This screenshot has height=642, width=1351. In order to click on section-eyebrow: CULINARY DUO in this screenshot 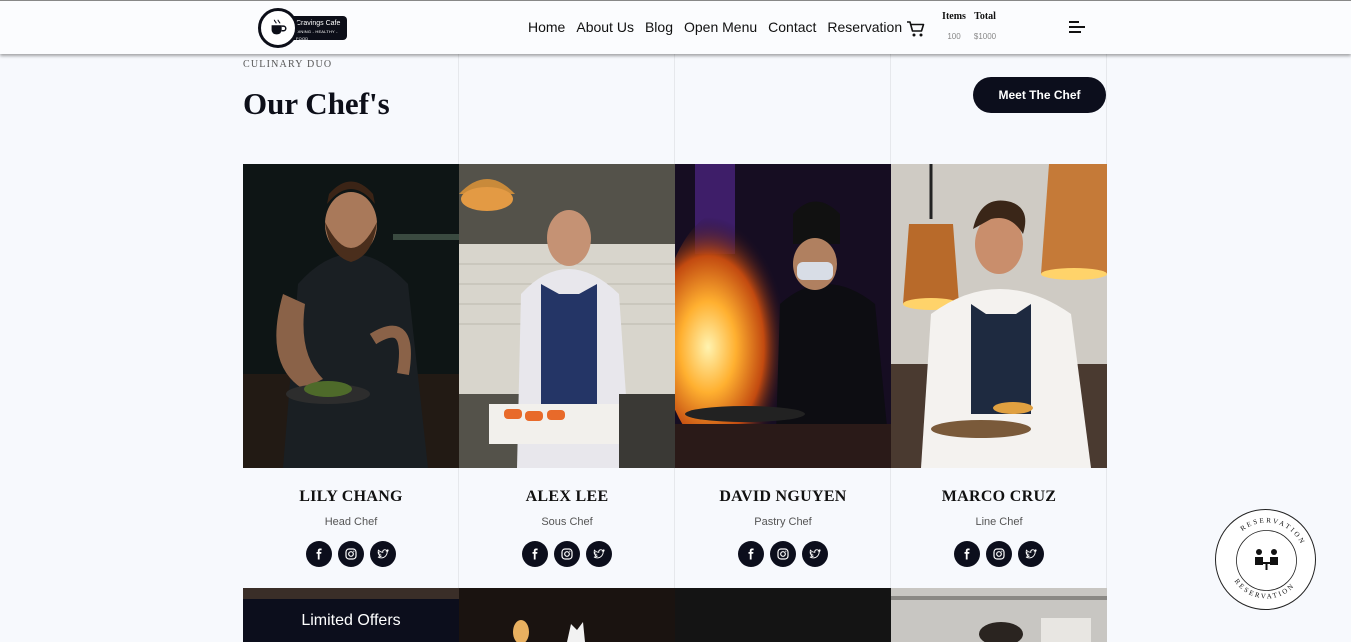, I will do `click(288, 64)`.